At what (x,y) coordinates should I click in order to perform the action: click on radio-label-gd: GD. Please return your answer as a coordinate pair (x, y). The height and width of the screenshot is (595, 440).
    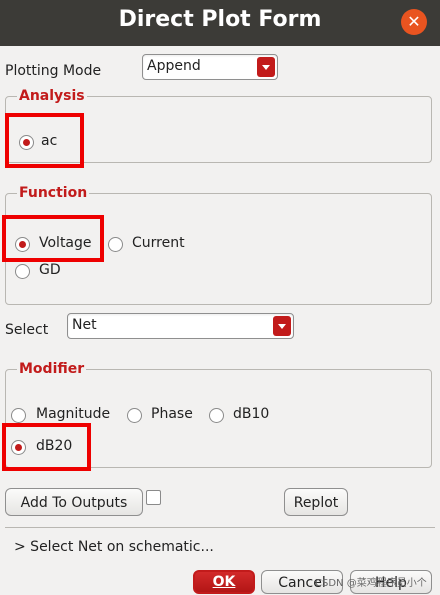
    Looking at the image, I should click on (50, 270).